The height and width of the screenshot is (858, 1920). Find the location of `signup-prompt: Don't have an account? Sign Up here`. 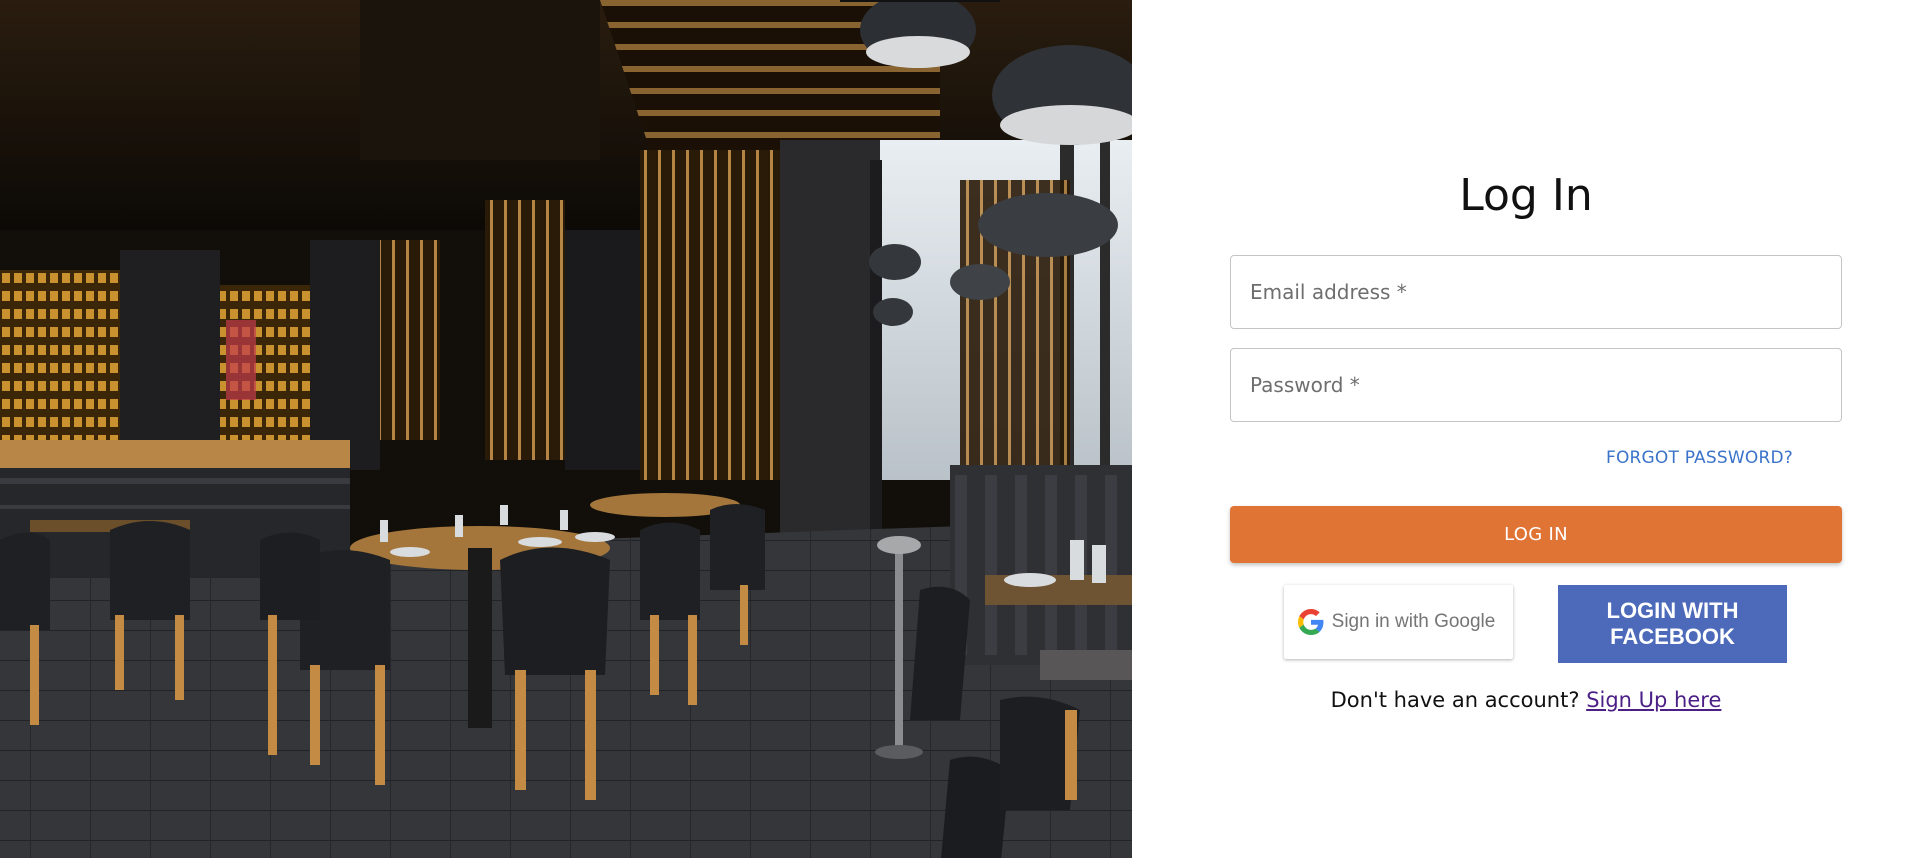

signup-prompt: Don't have an account? Sign Up here is located at coordinates (1526, 700).